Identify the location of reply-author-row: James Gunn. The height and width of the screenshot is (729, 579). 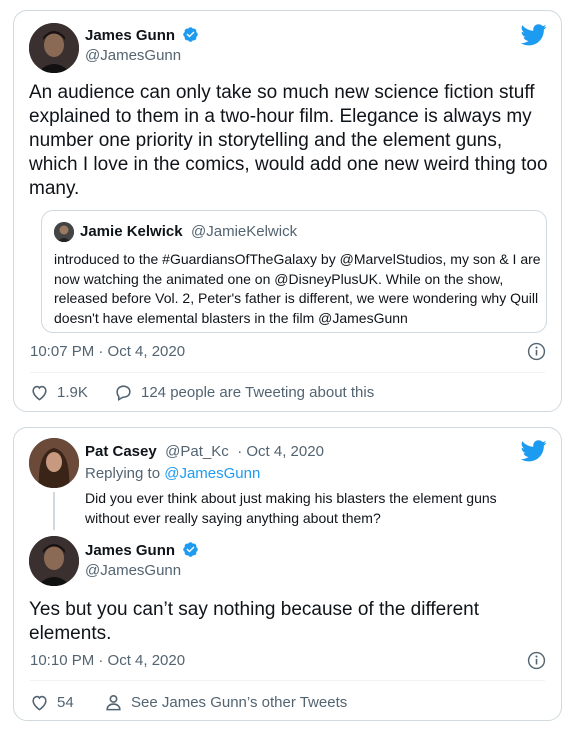
(142, 550).